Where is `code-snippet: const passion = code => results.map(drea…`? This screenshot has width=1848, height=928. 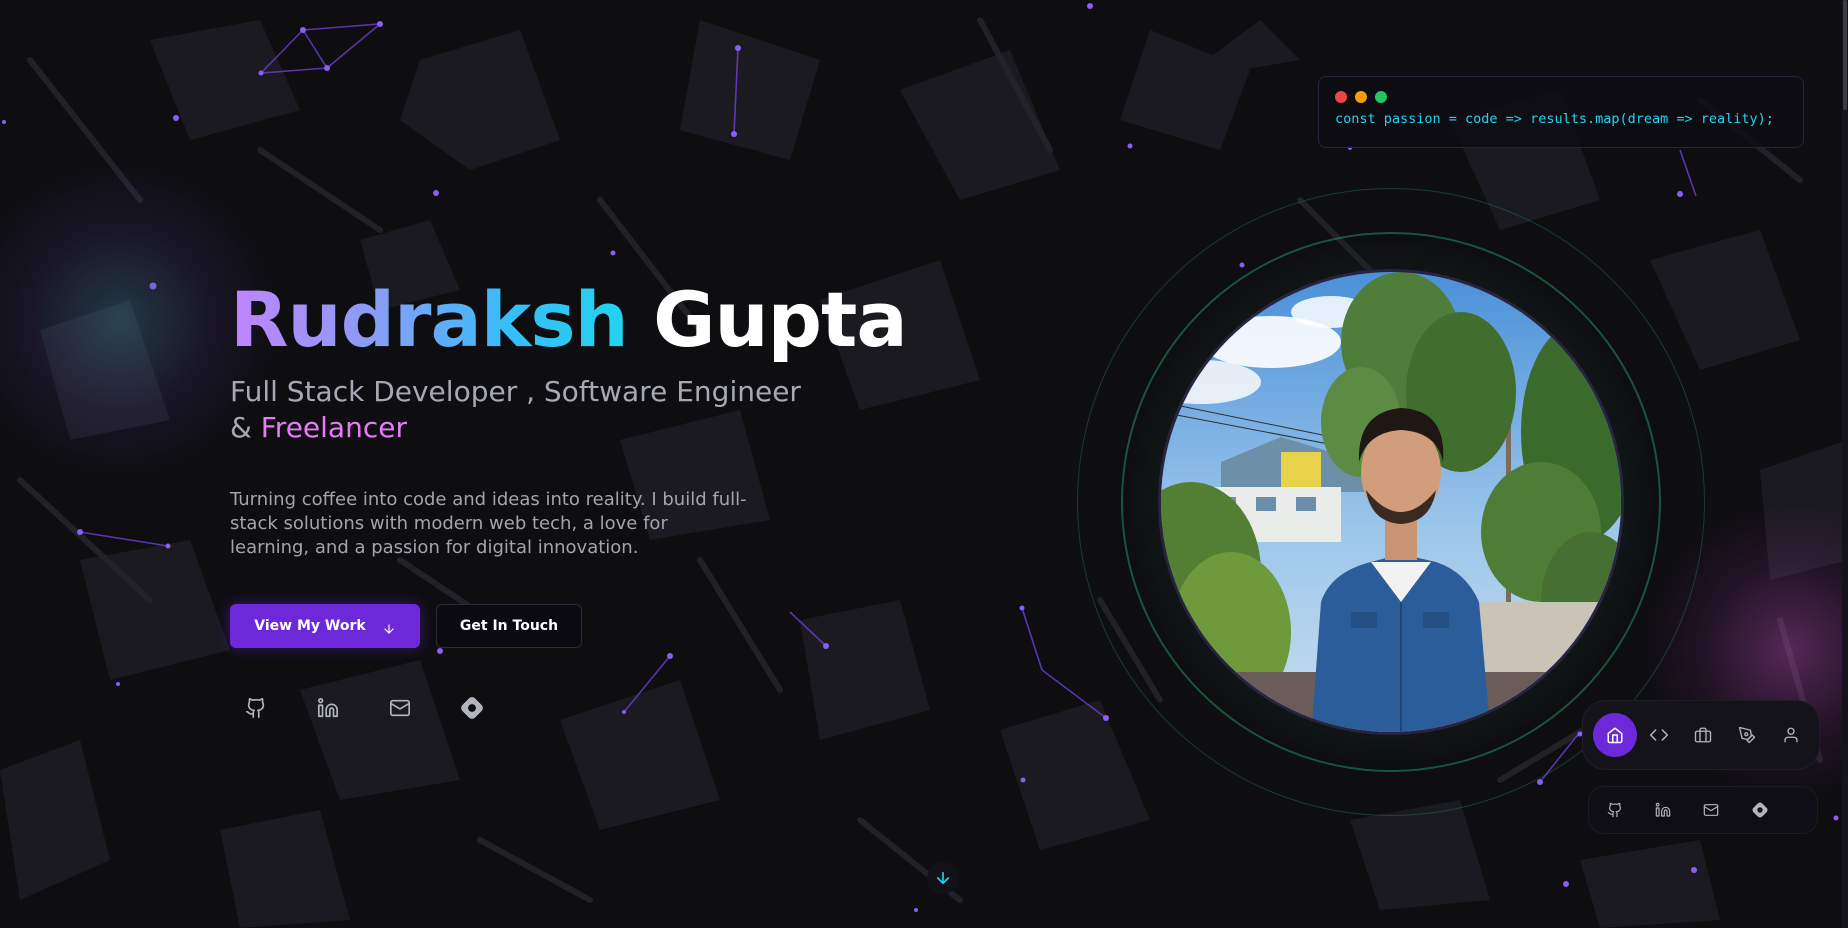
code-snippet: const passion = code => results.map(drea… is located at coordinates (1554, 119).